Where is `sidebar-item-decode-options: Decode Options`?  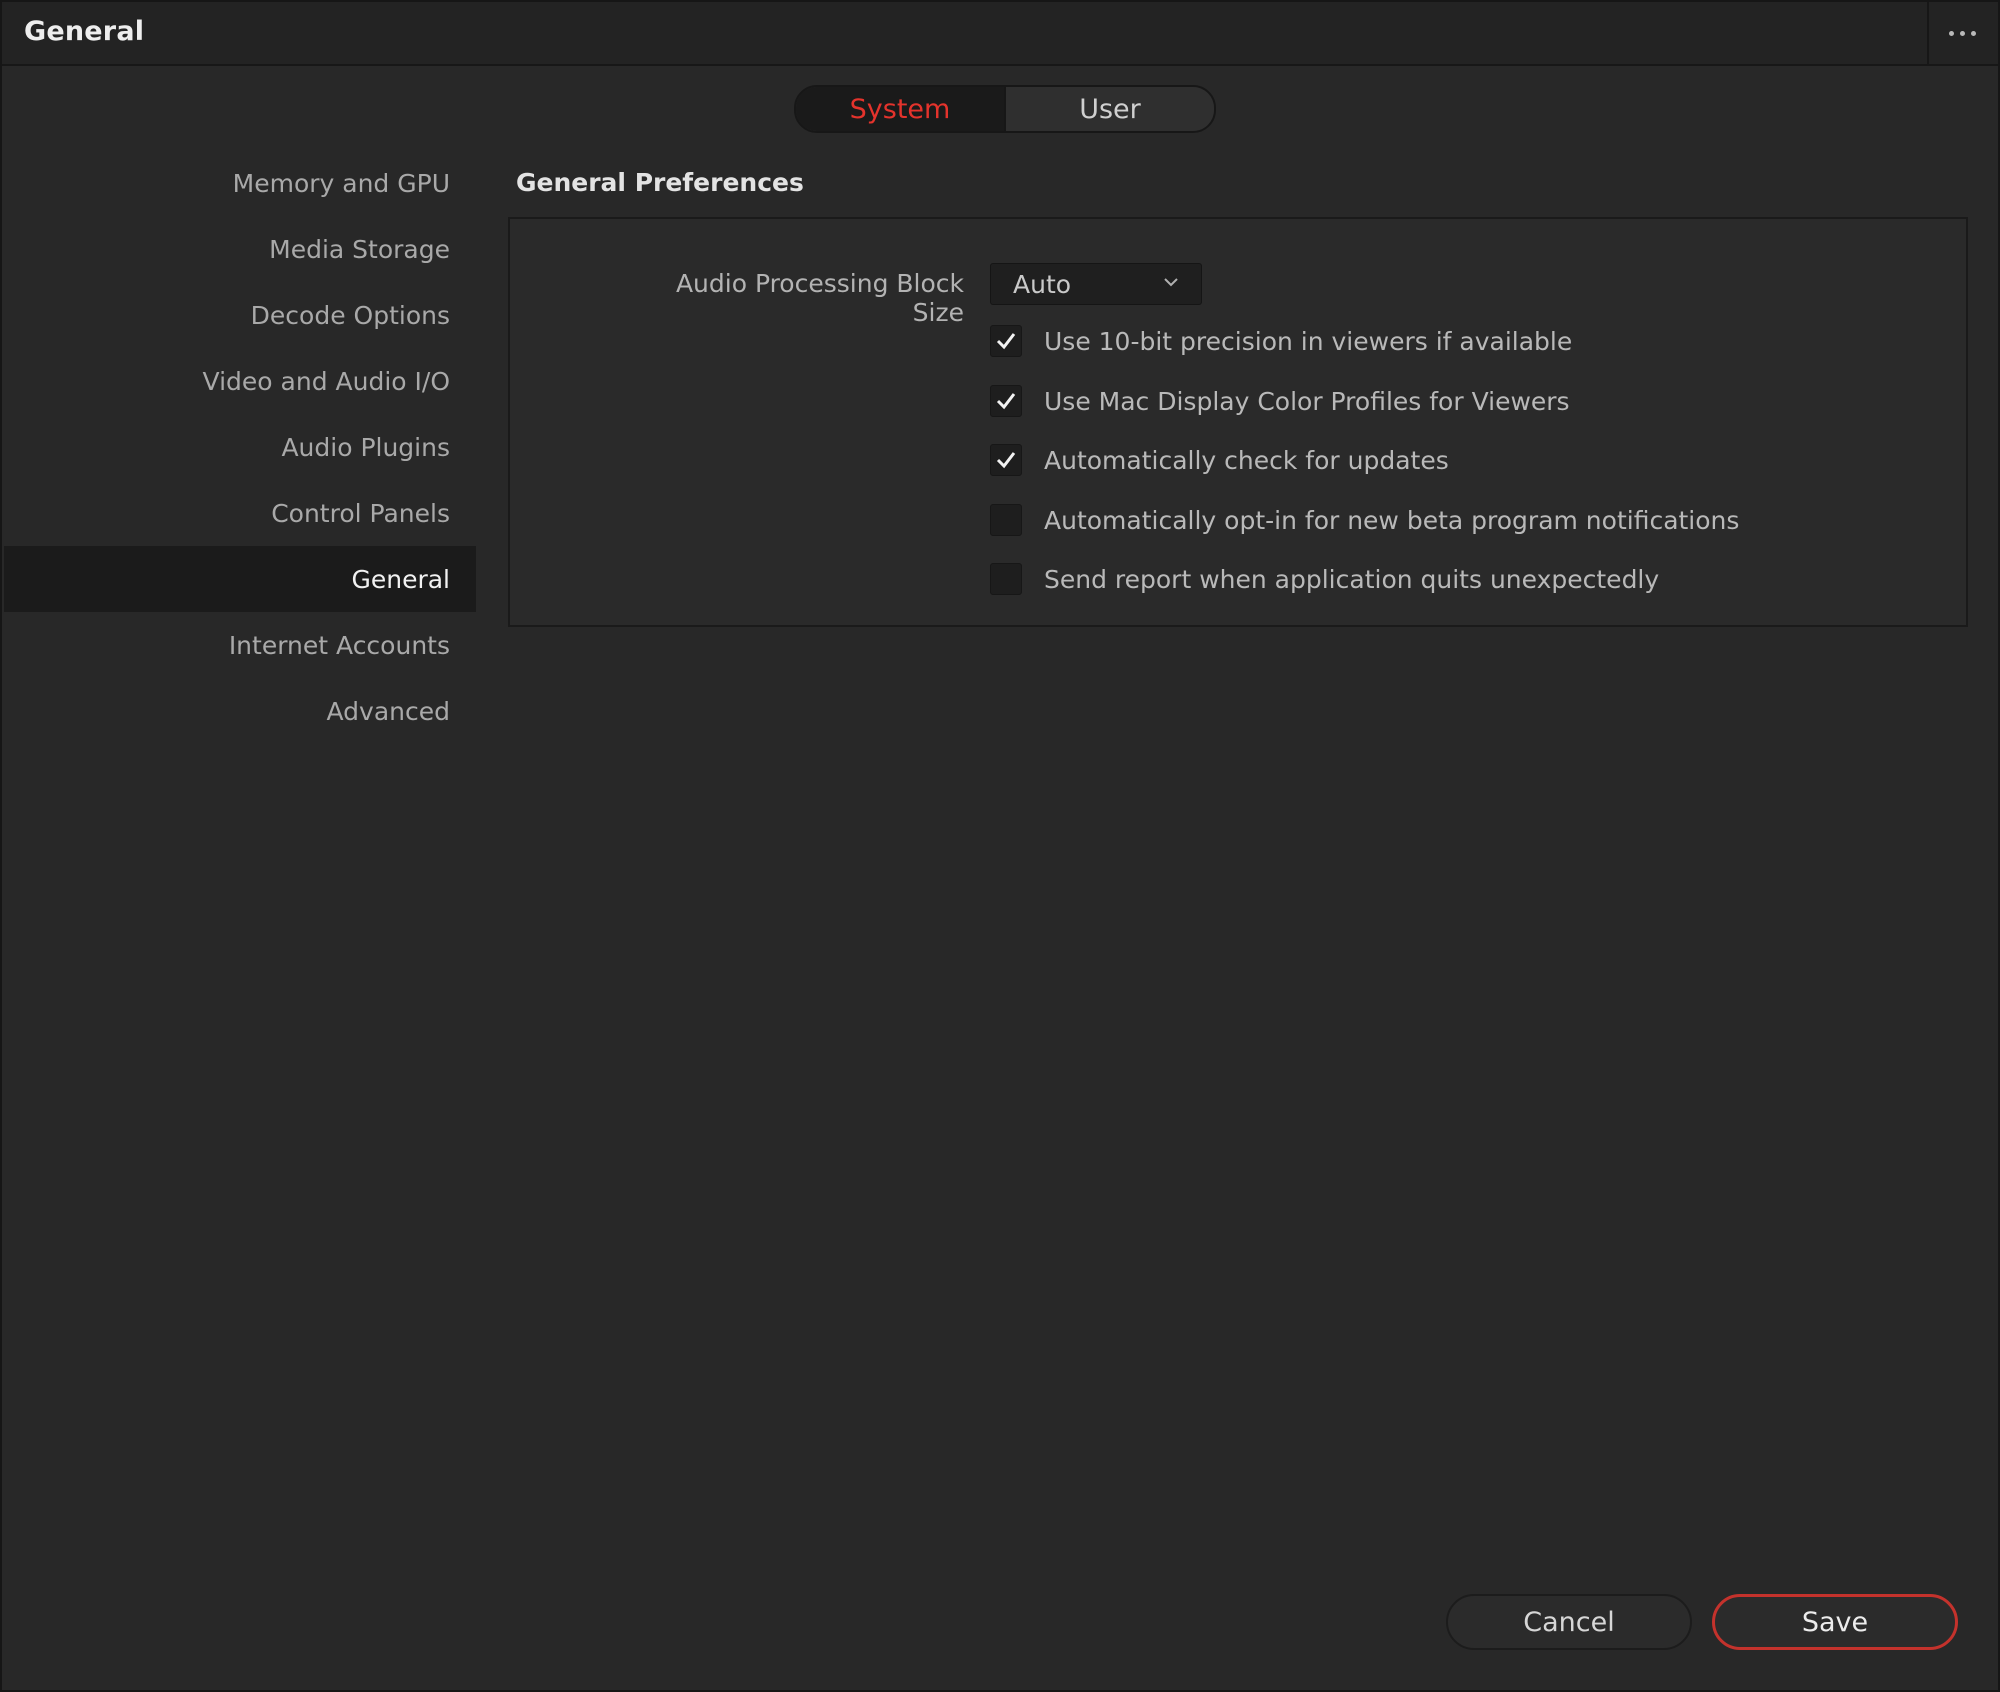 sidebar-item-decode-options: Decode Options is located at coordinates (240, 315).